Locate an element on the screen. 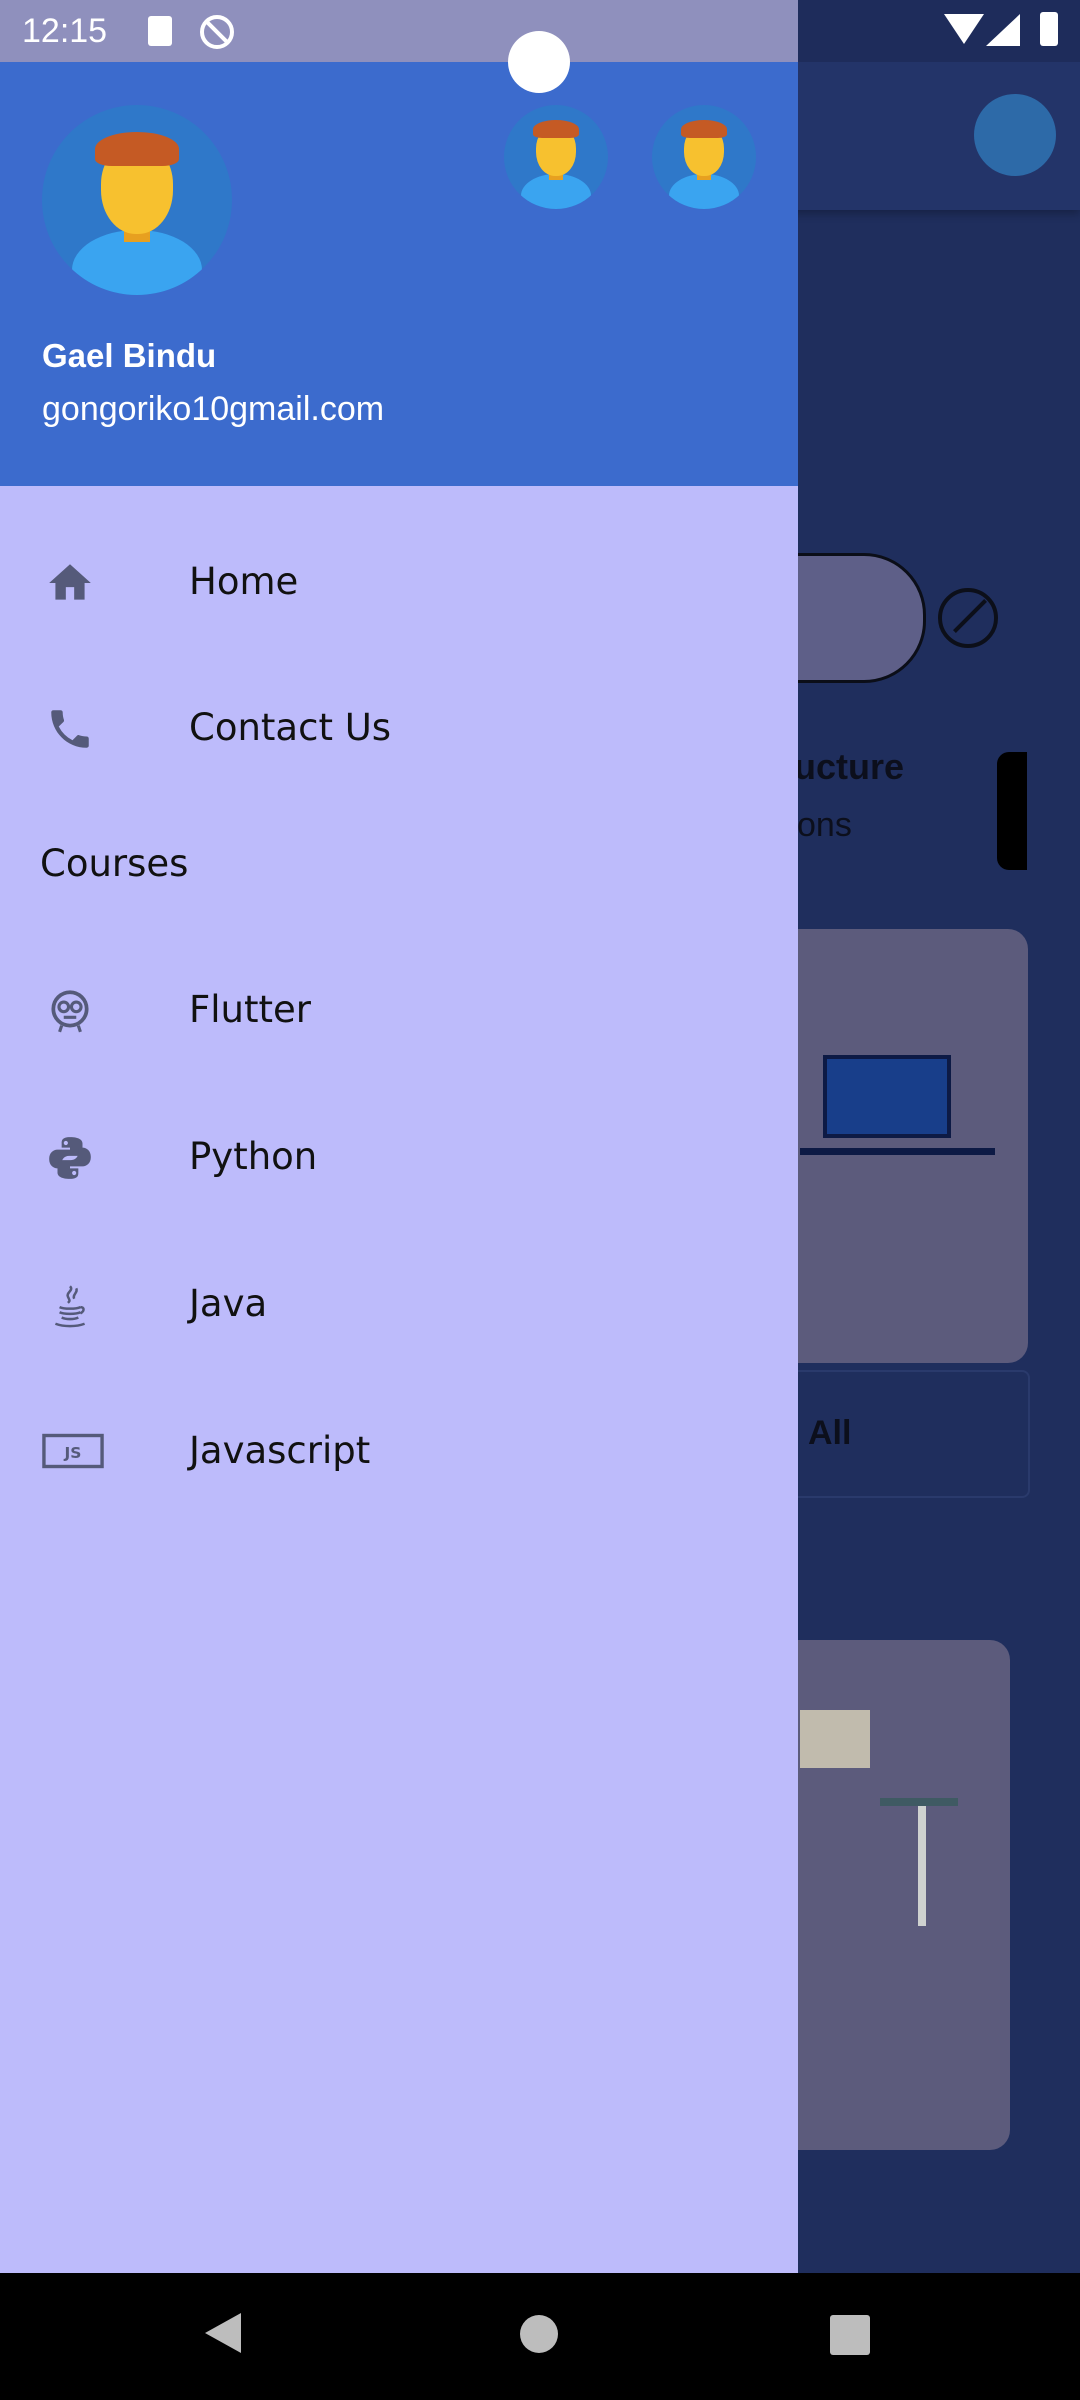  course-card-button is located at coordinates (1012, 811).